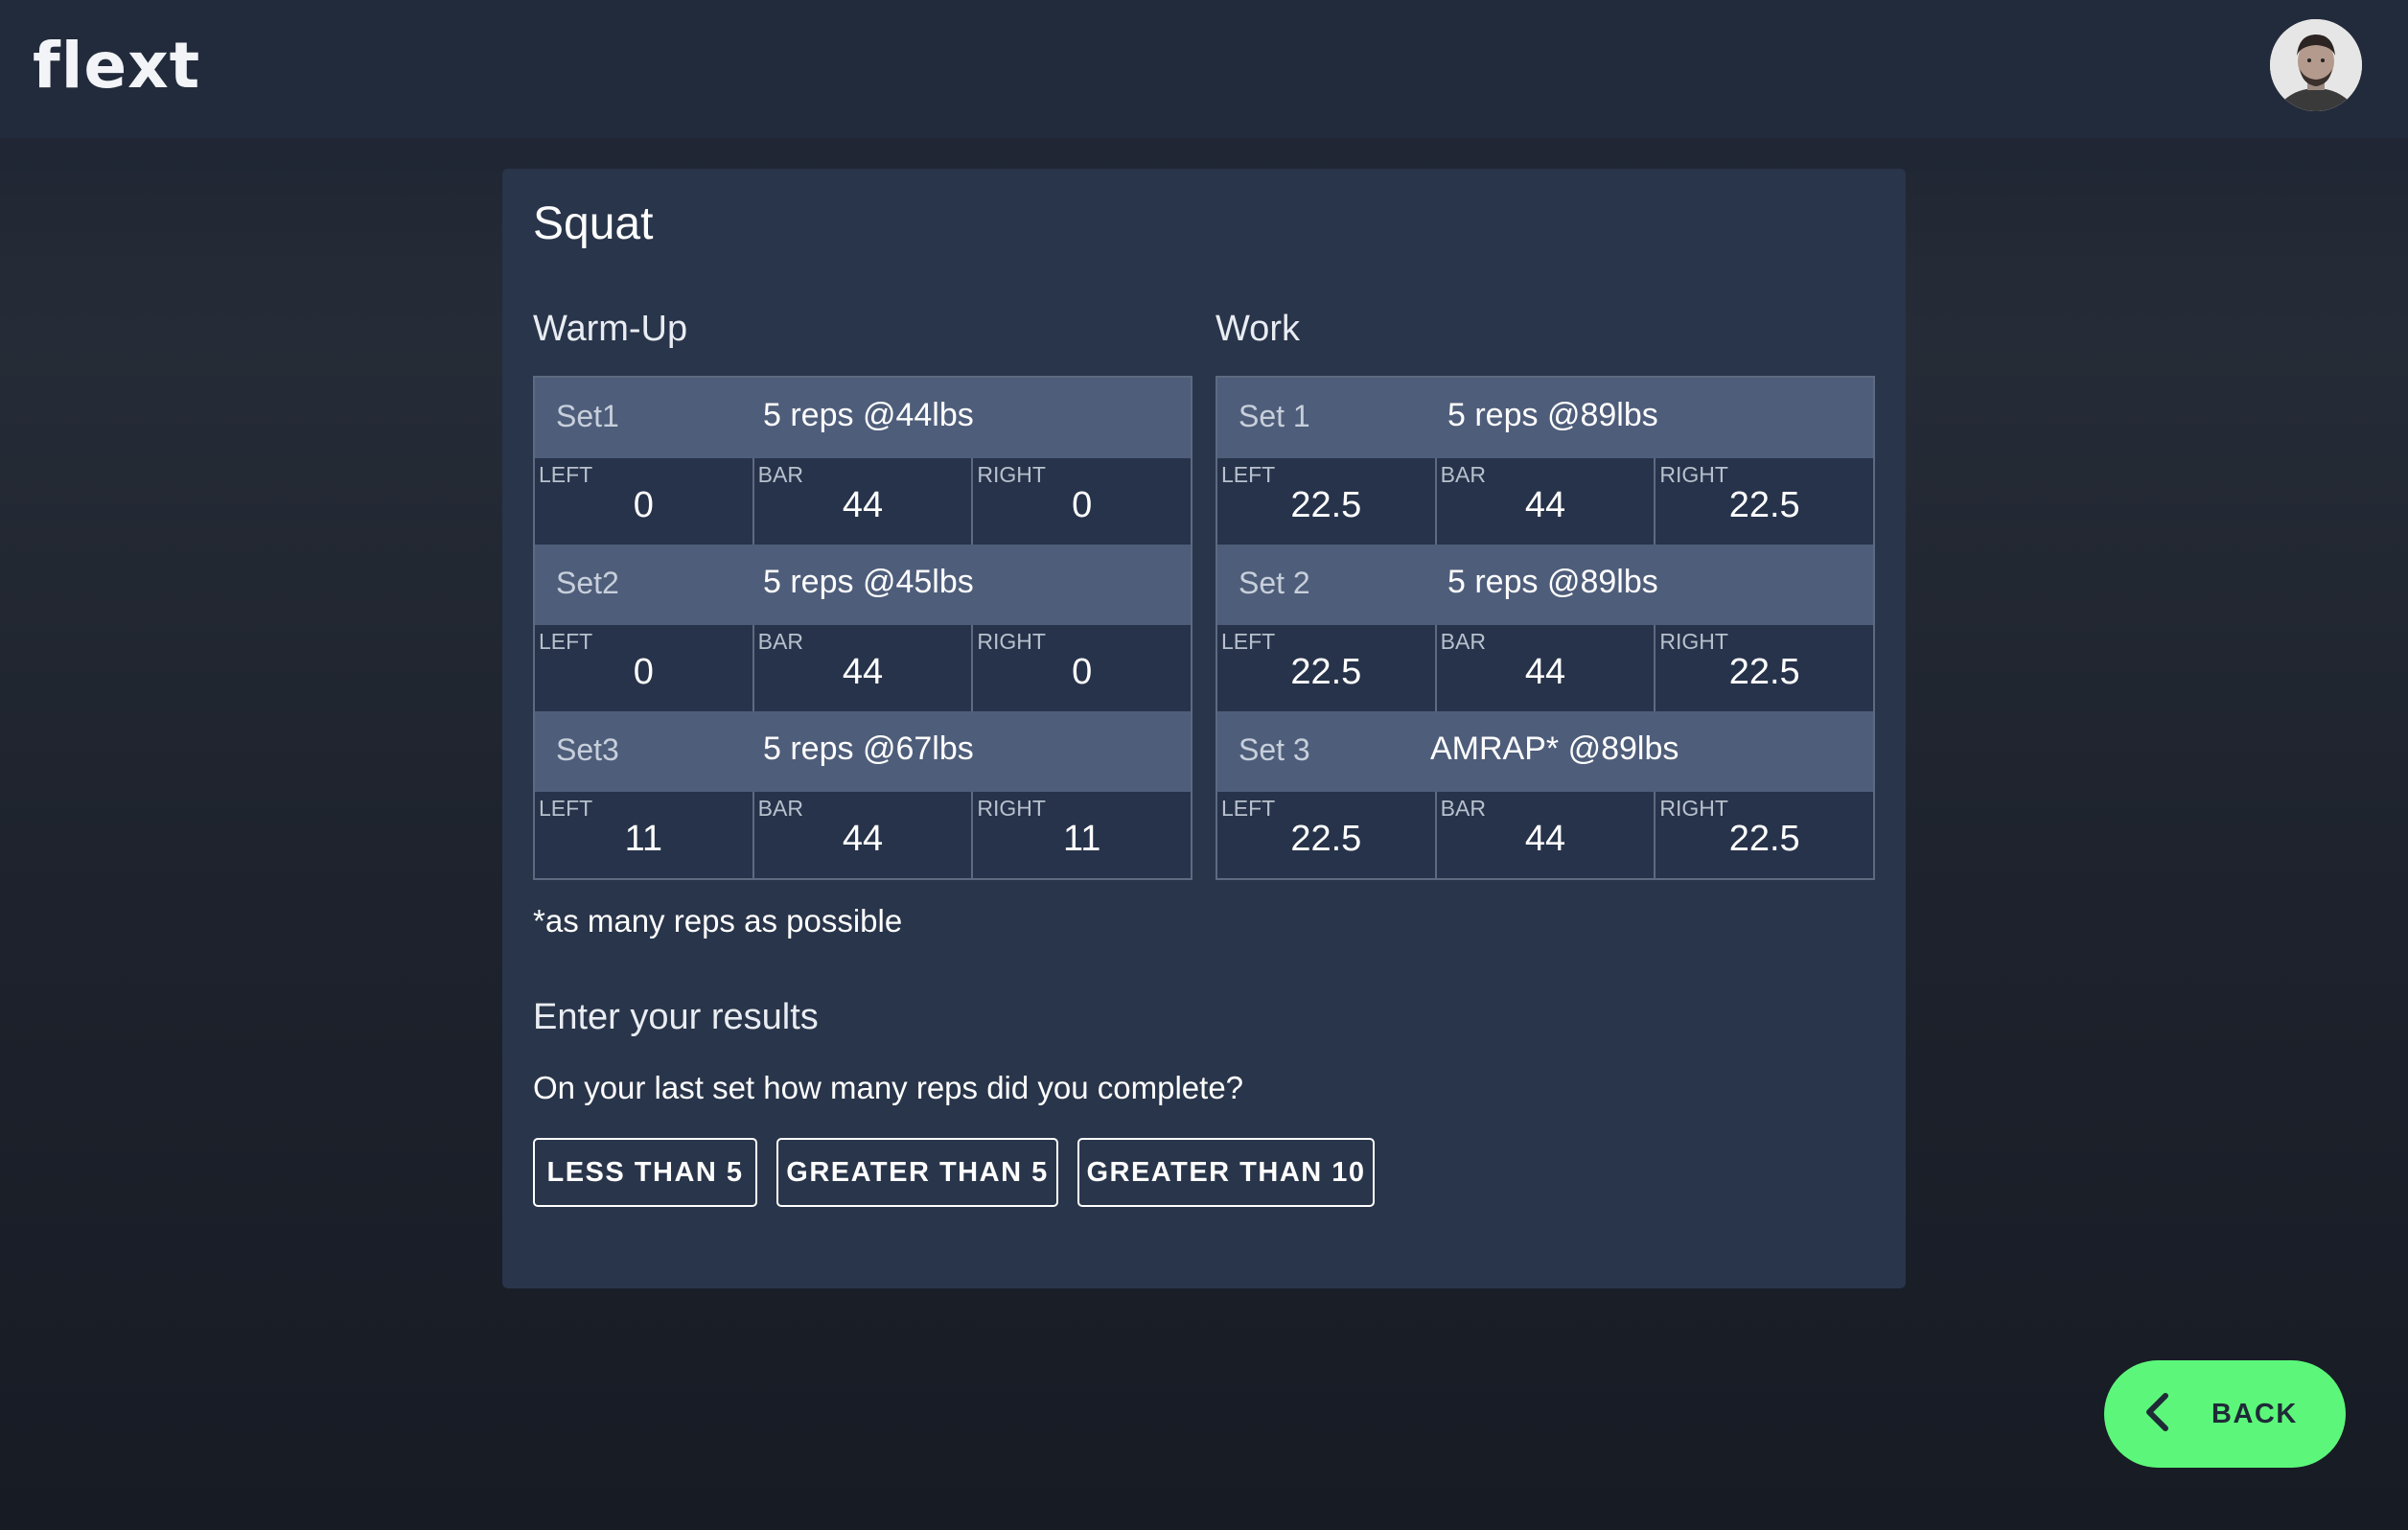 The image size is (2408, 1530). I want to click on set-weights-row: LEFT 11 BAR 44 RIGHT 11, so click(863, 835).